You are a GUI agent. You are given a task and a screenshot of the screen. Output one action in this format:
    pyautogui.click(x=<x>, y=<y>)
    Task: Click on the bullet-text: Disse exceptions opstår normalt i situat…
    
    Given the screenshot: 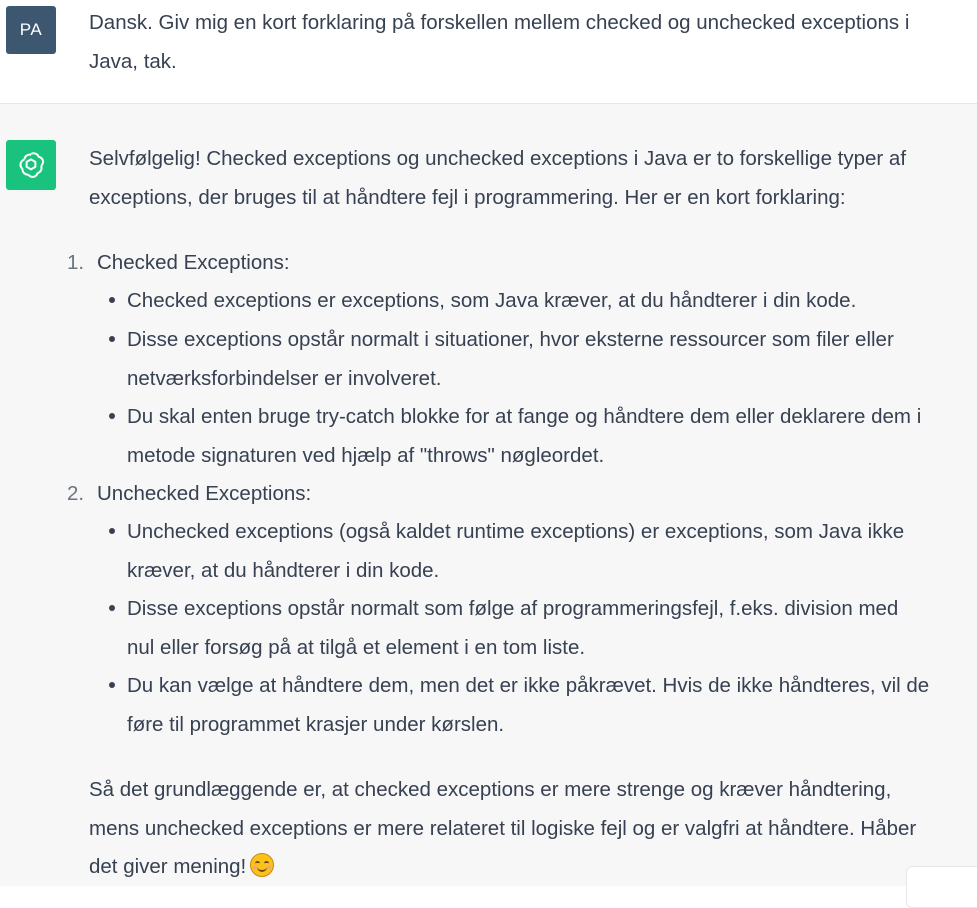 What is the action you would take?
    pyautogui.click(x=510, y=339)
    